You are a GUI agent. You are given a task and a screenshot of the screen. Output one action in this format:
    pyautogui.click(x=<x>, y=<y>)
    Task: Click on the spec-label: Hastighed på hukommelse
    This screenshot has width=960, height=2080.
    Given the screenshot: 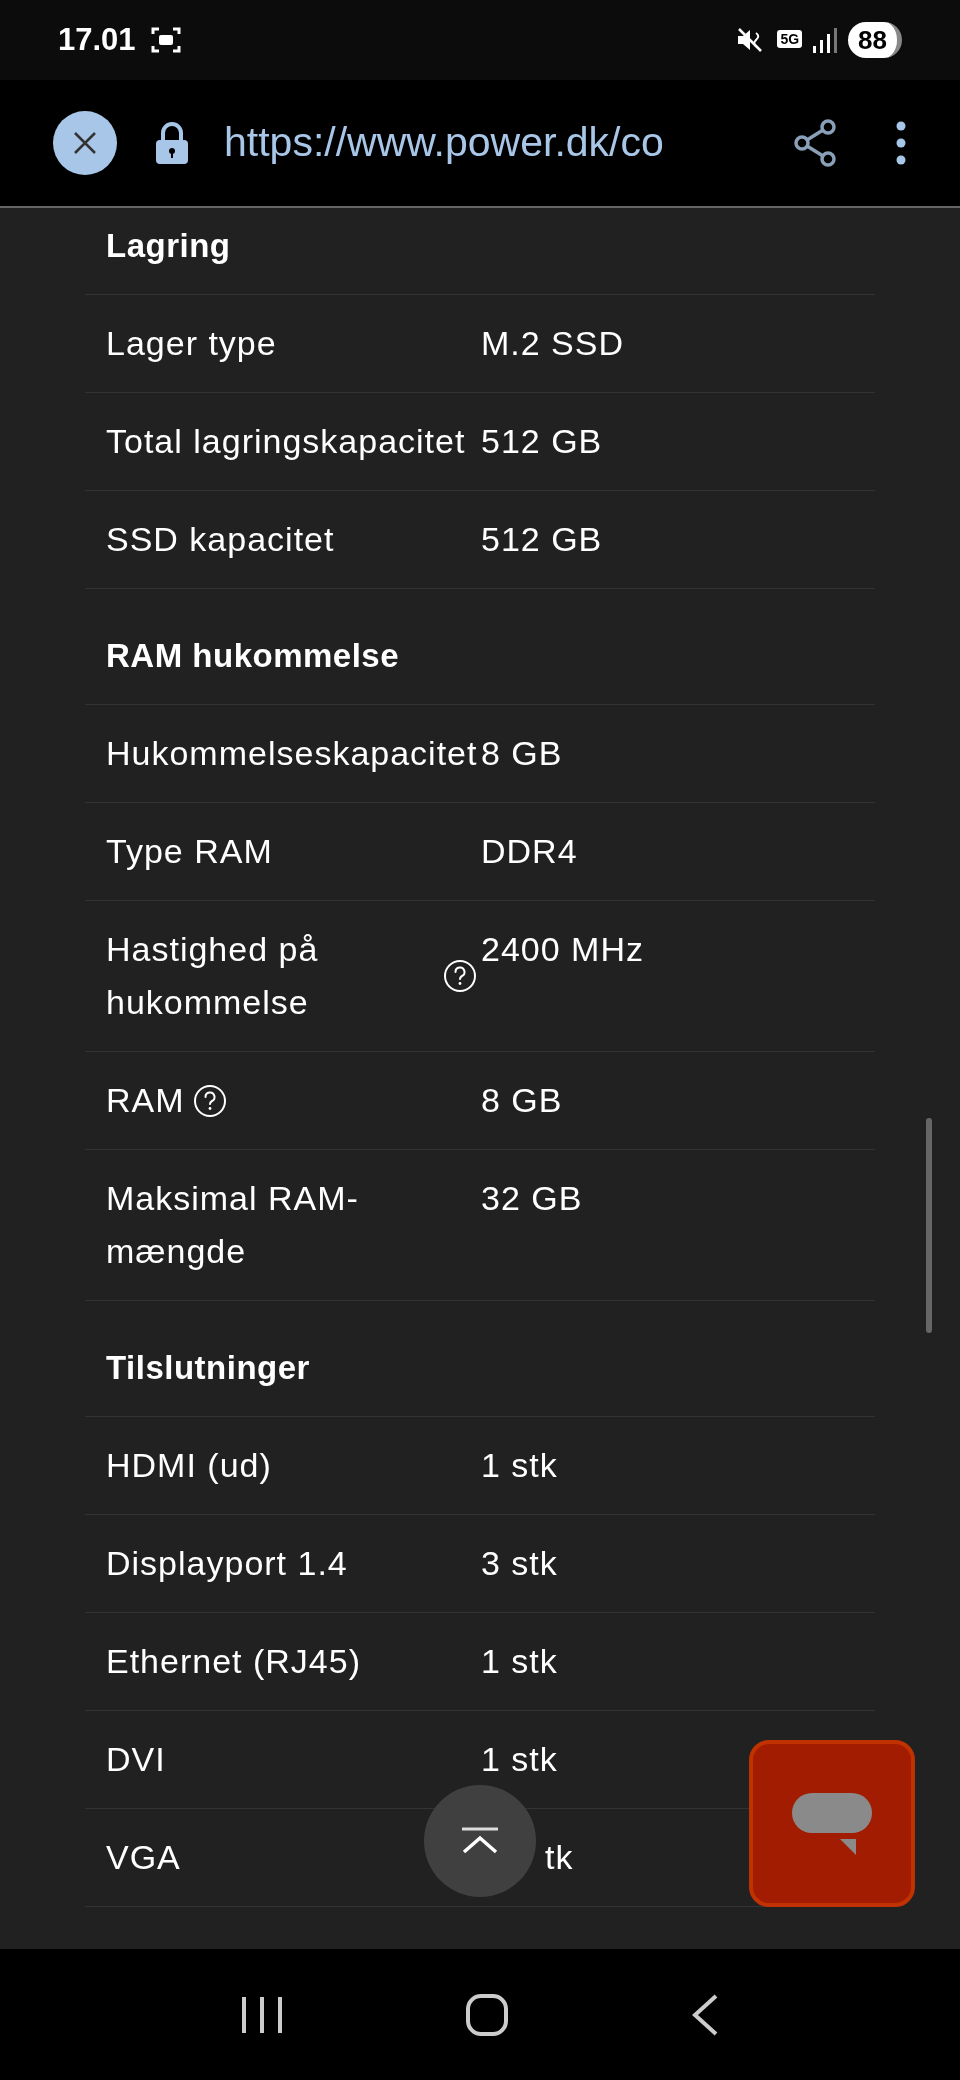 What is the action you would take?
    pyautogui.click(x=213, y=976)
    